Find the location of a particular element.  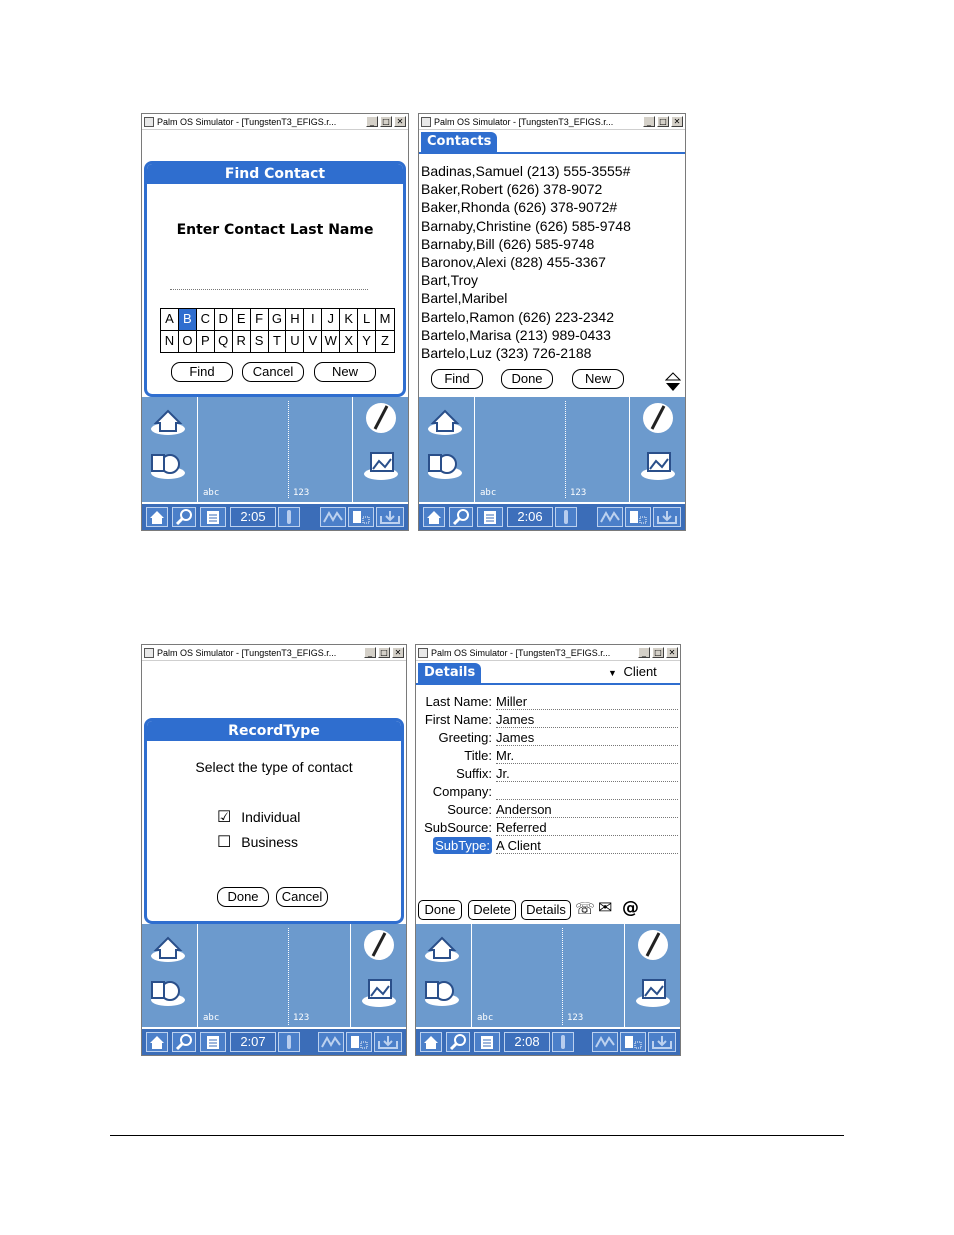

letter-key: F is located at coordinates (260, 319).